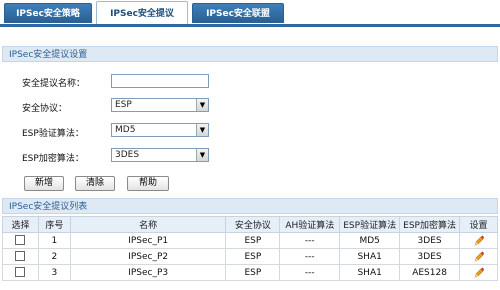  I want to click on esp-auth-select-value: MD5, so click(125, 130).